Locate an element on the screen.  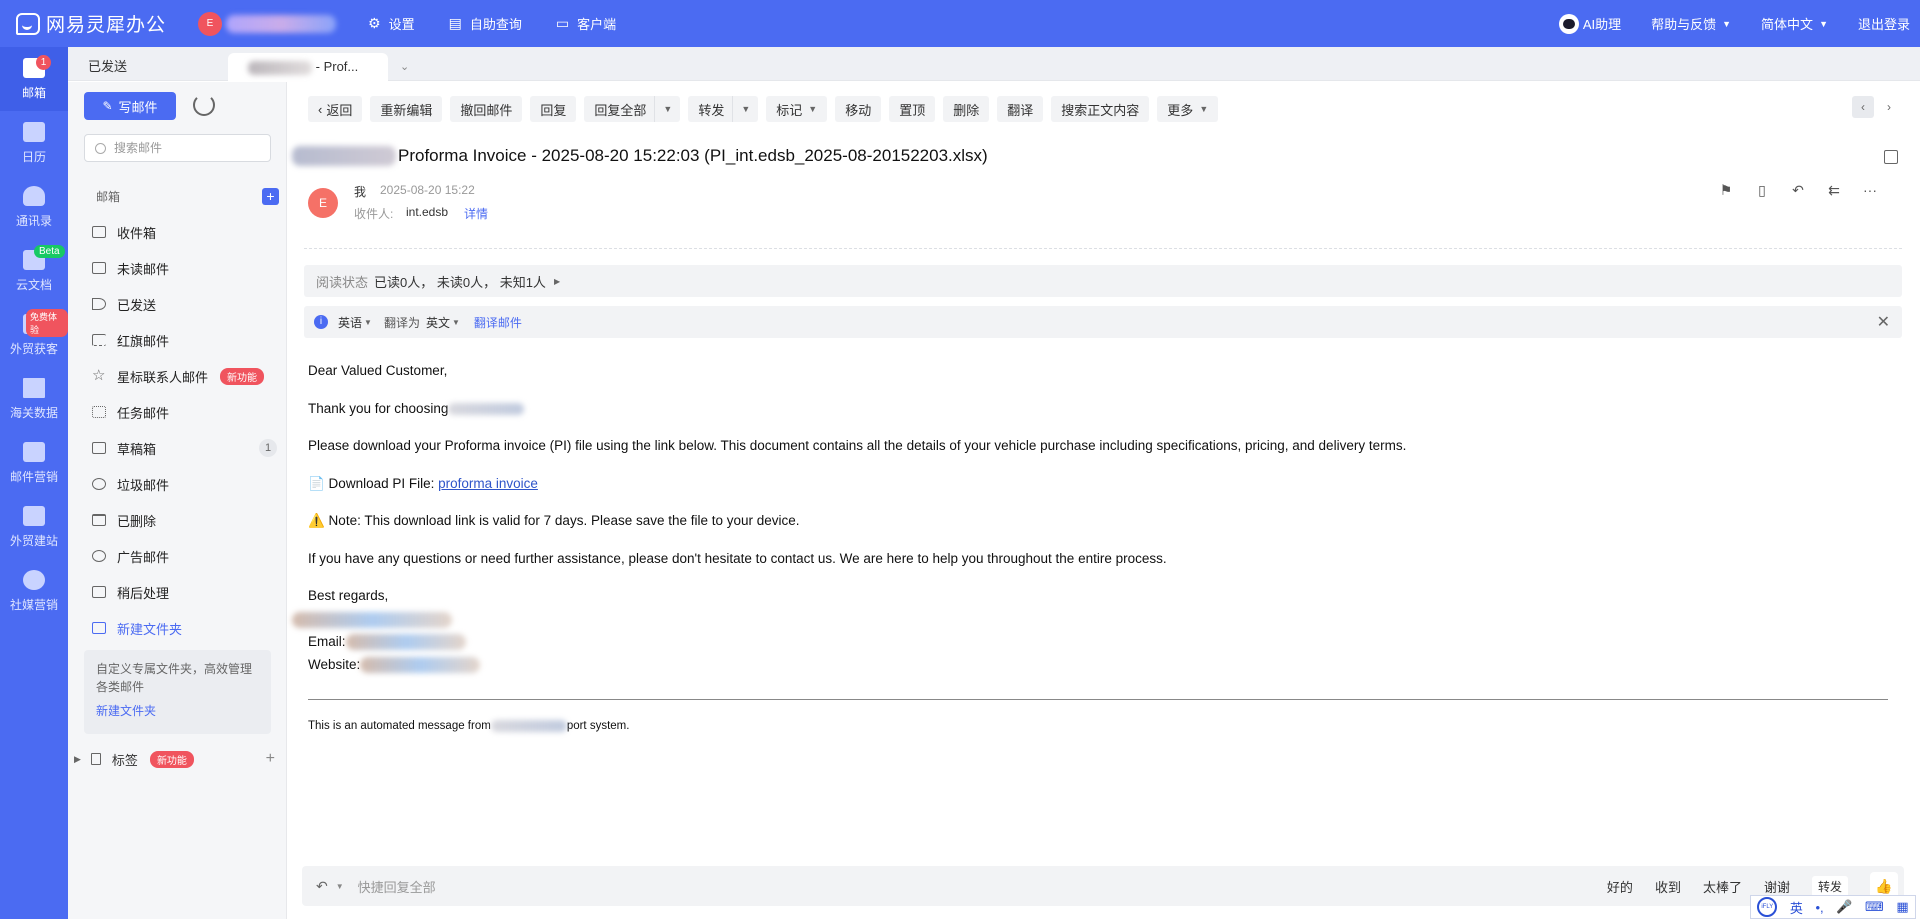
folder-inbox: 收件箱 is located at coordinates (177, 232).